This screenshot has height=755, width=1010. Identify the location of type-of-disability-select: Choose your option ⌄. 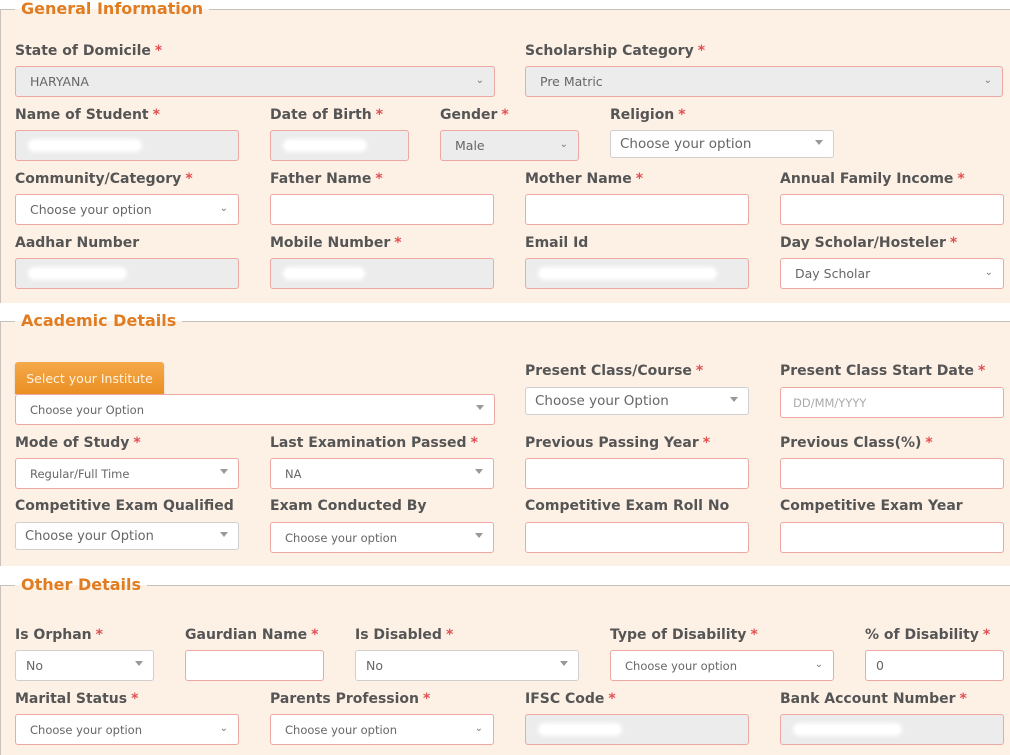
(722, 665).